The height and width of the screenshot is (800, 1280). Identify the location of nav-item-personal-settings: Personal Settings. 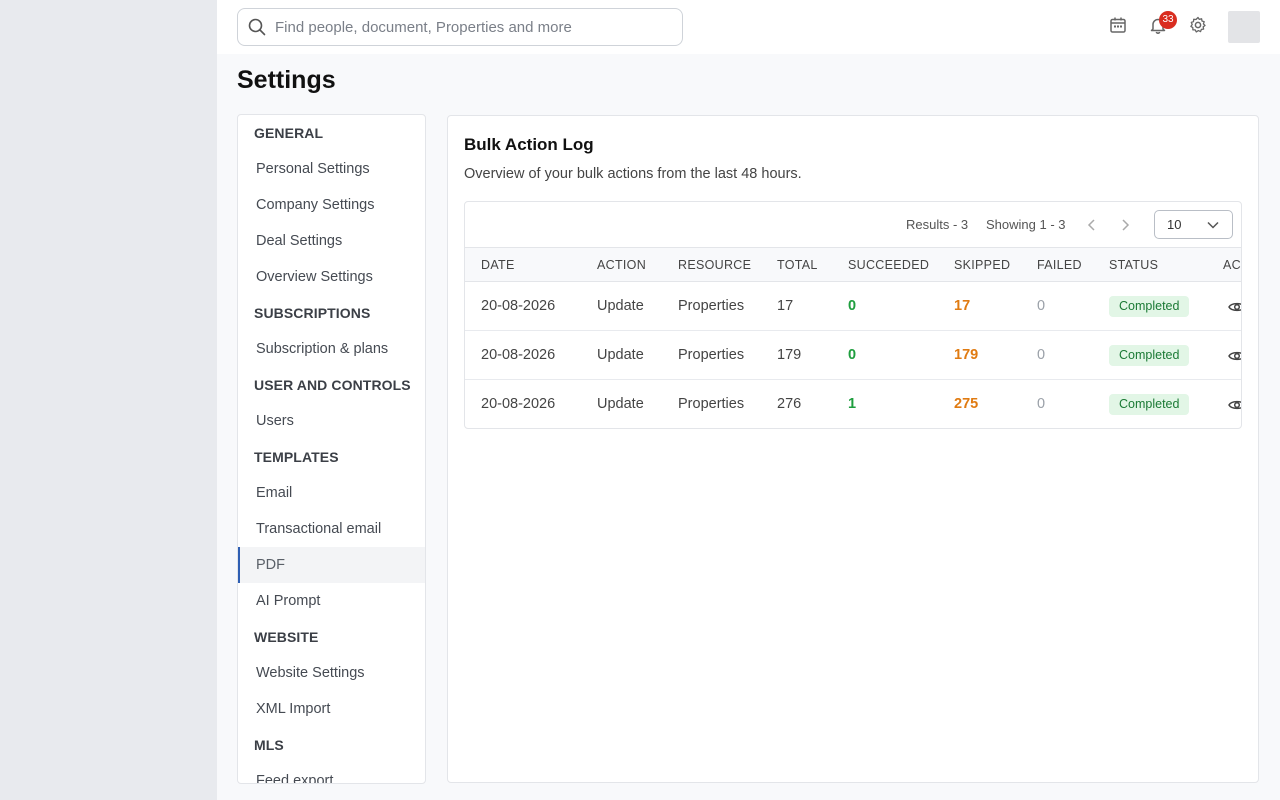
(331, 169).